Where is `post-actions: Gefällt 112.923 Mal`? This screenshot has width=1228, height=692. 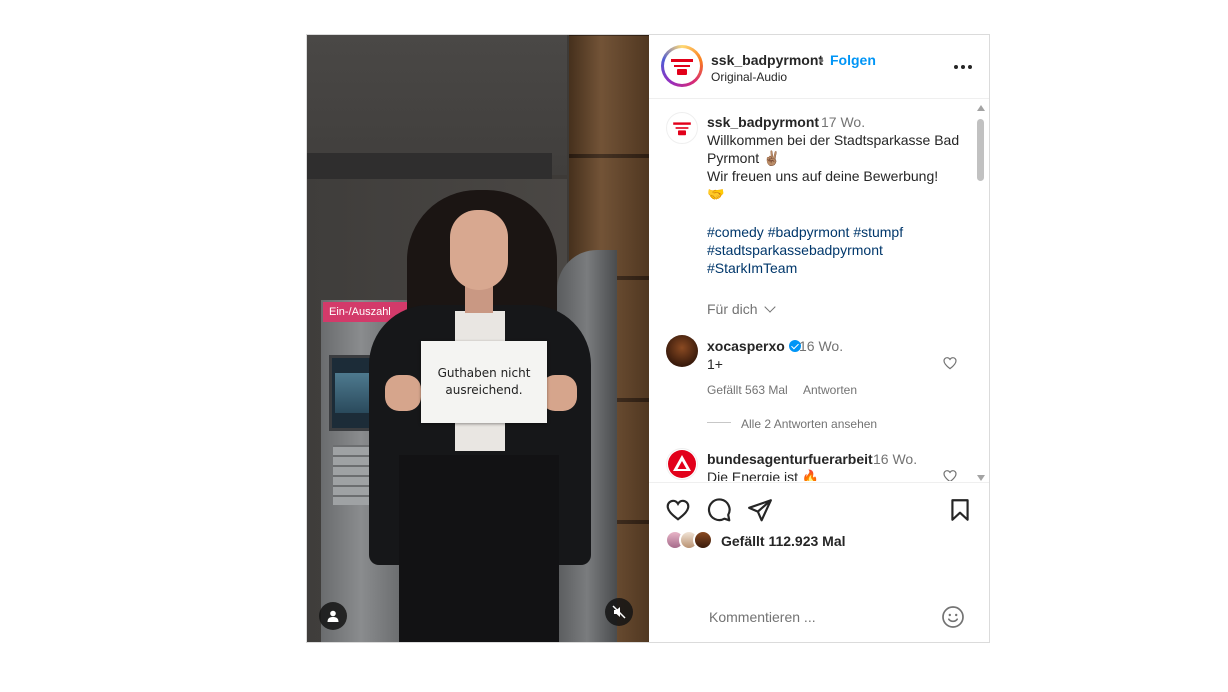 post-actions: Gefällt 112.923 Mal is located at coordinates (819, 562).